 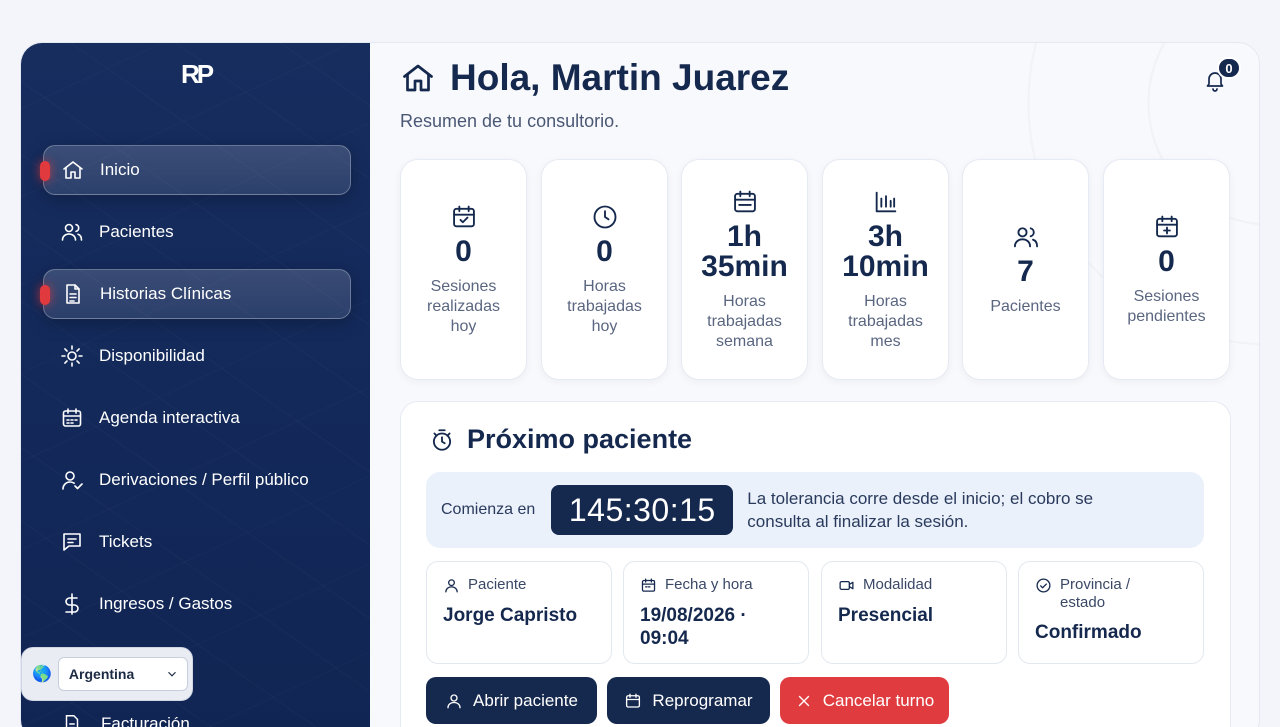 What do you see at coordinates (744, 321) in the screenshot?
I see `stat-label: Horas trabajadas semana` at bounding box center [744, 321].